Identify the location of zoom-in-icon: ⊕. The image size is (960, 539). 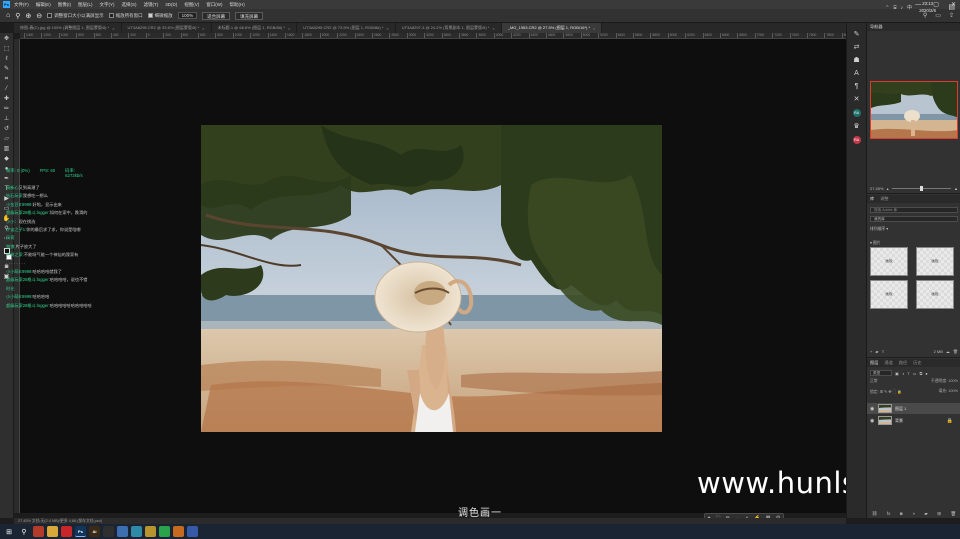
(28, 16).